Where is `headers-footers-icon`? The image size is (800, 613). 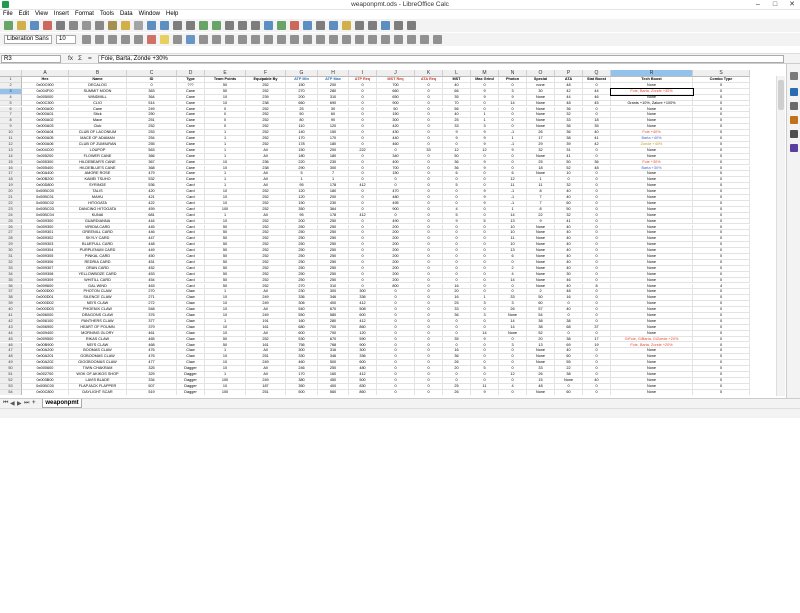 headers-footers-icon is located at coordinates (359, 25).